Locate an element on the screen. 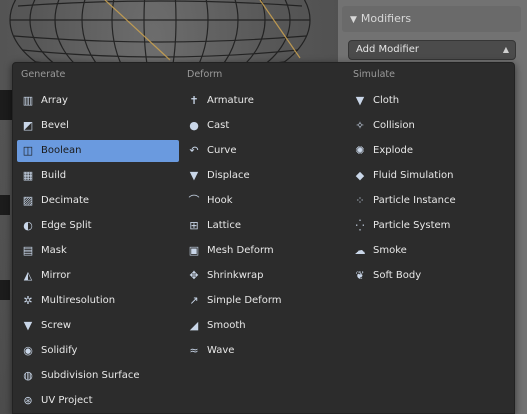 The height and width of the screenshot is (414, 527). array-icon: ▥ is located at coordinates (28, 100).